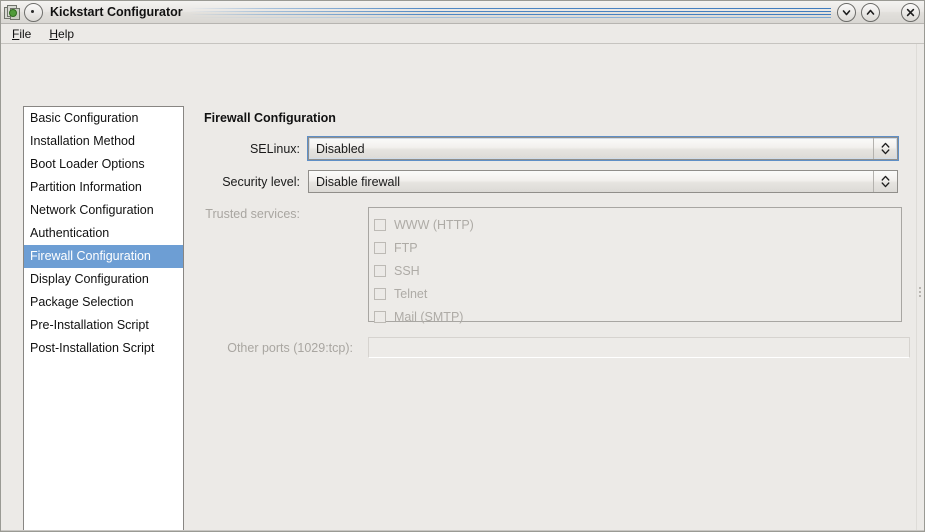 This screenshot has height=532, width=925. What do you see at coordinates (340, 148) in the screenshot?
I see `selinux-value: Disabled` at bounding box center [340, 148].